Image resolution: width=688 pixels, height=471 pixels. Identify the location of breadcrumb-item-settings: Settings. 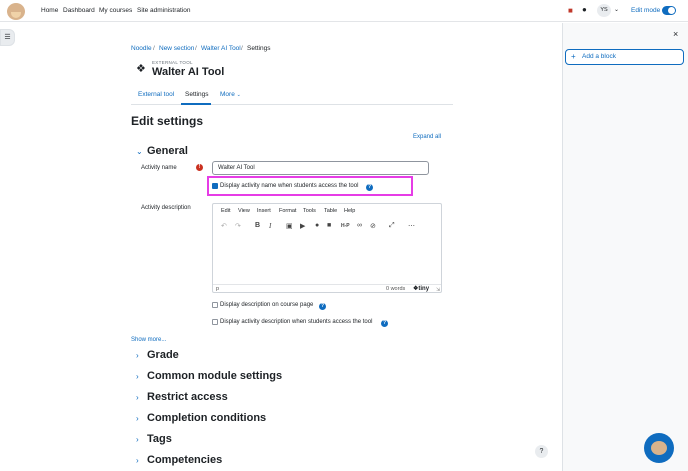
(259, 48).